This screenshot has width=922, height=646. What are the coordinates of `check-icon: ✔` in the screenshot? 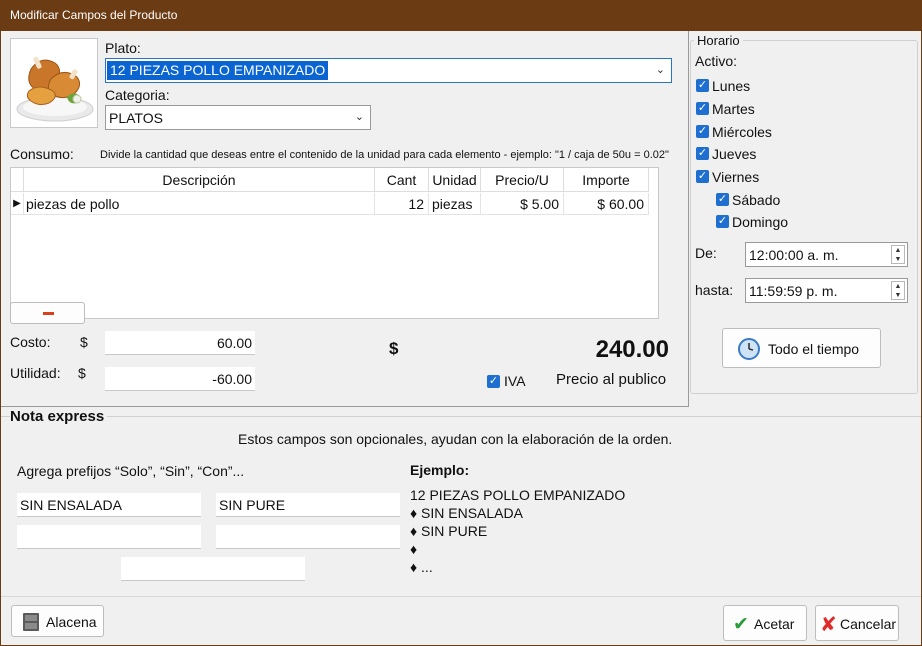 It's located at (741, 624).